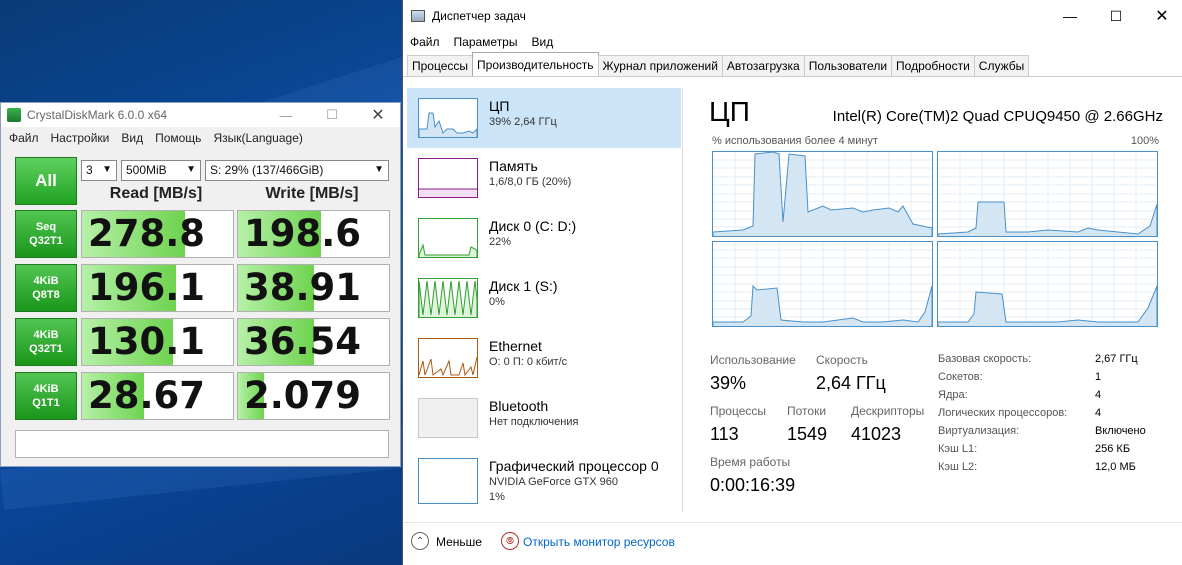 The height and width of the screenshot is (565, 1182). What do you see at coordinates (448, 178) in the screenshot?
I see `memory-thumbnail` at bounding box center [448, 178].